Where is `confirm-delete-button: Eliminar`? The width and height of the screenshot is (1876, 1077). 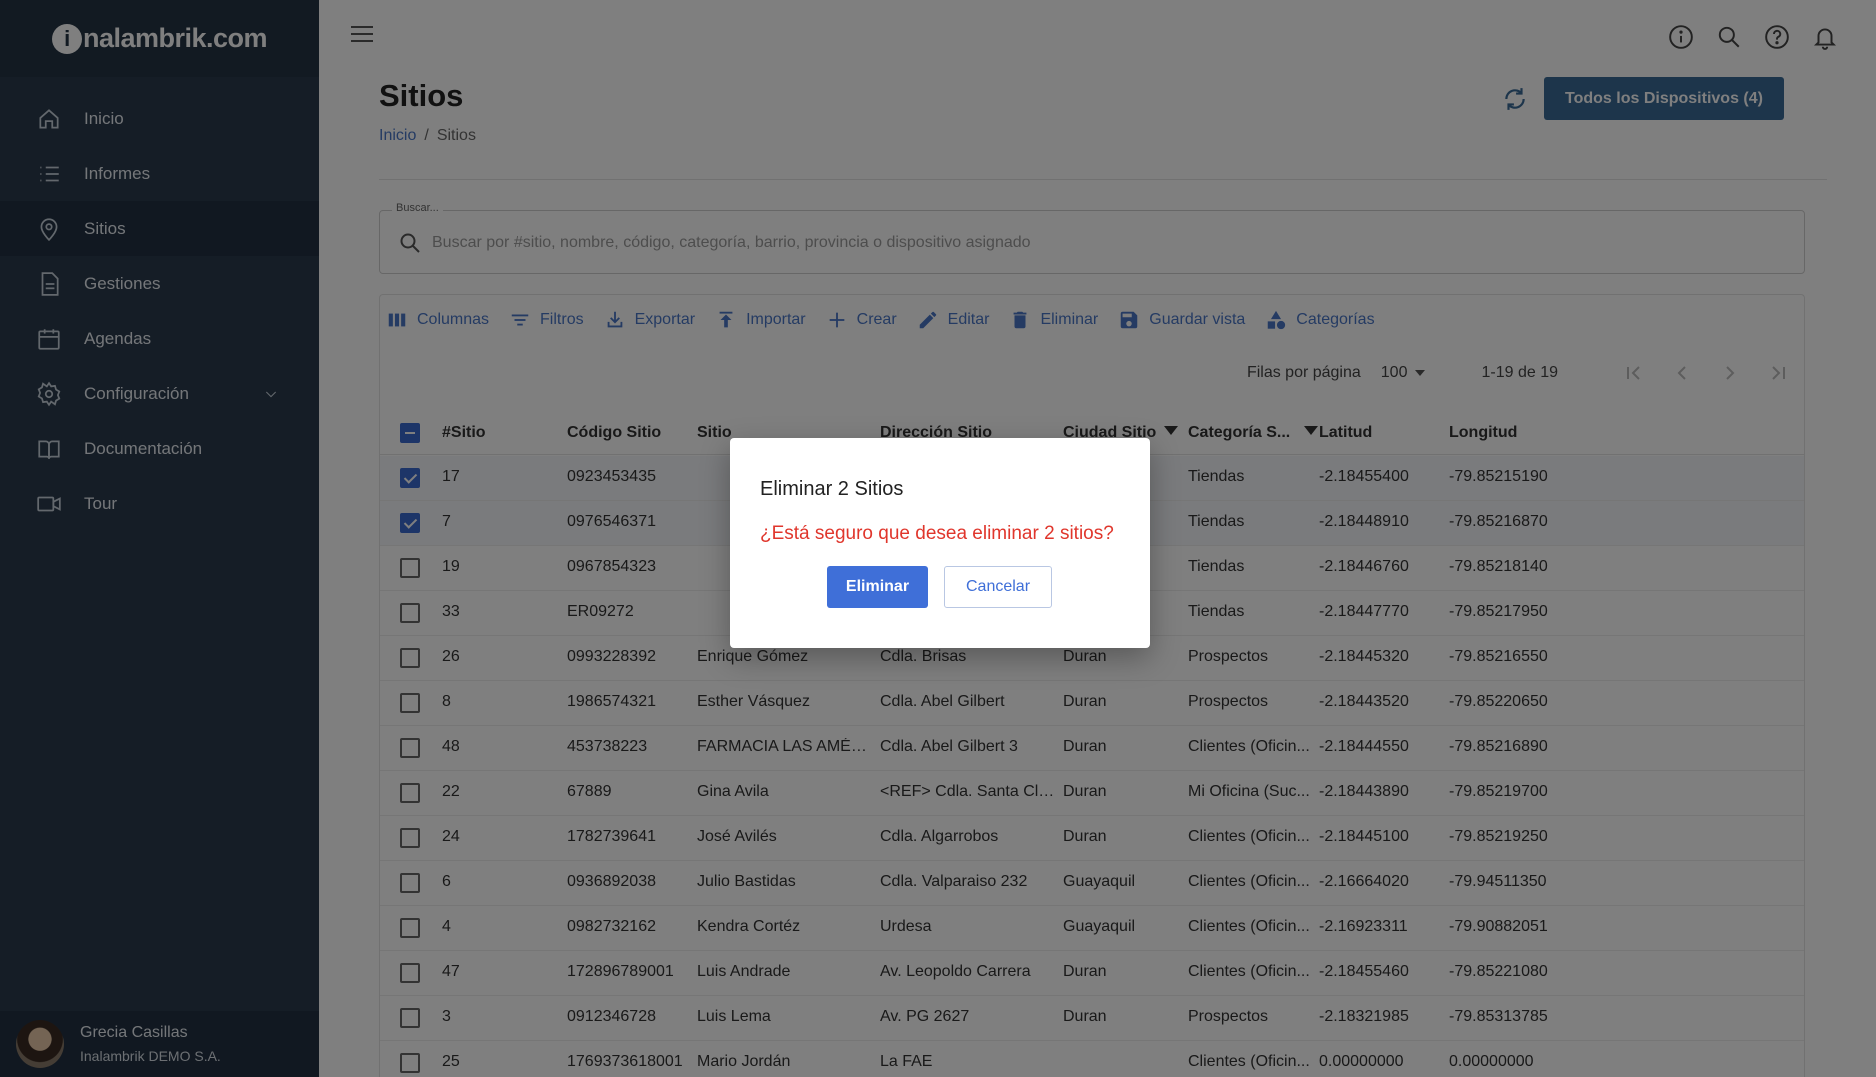 confirm-delete-button: Eliminar is located at coordinates (877, 587).